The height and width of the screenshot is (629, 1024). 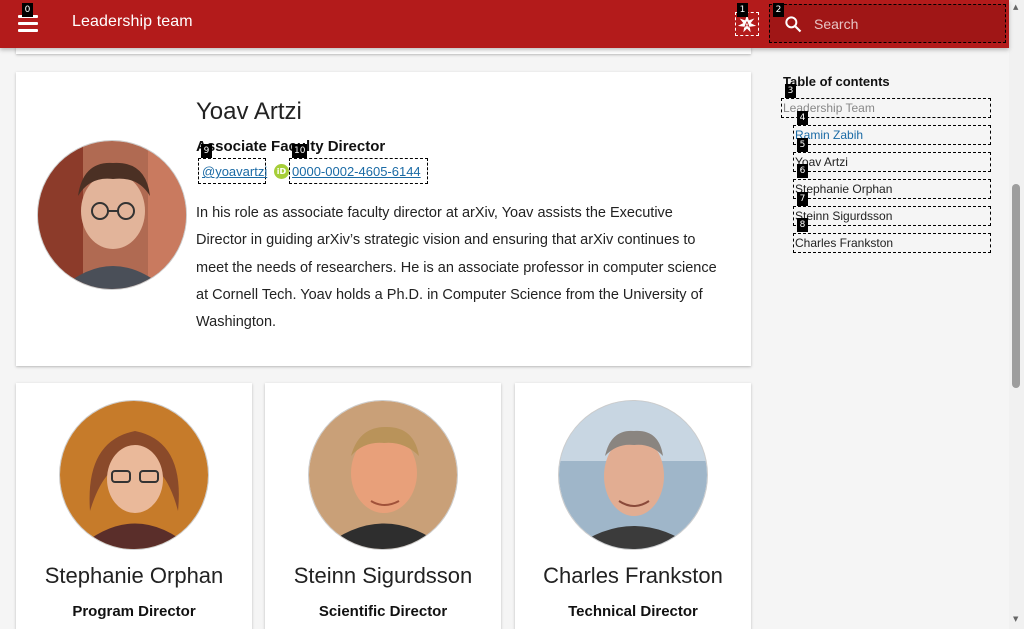 What do you see at coordinates (836, 81) in the screenshot?
I see `toc-title: Table of contents` at bounding box center [836, 81].